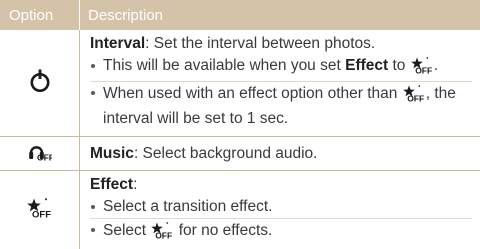  I want to click on table-row-music: OFF Music: Select background audio., so click(240, 154).